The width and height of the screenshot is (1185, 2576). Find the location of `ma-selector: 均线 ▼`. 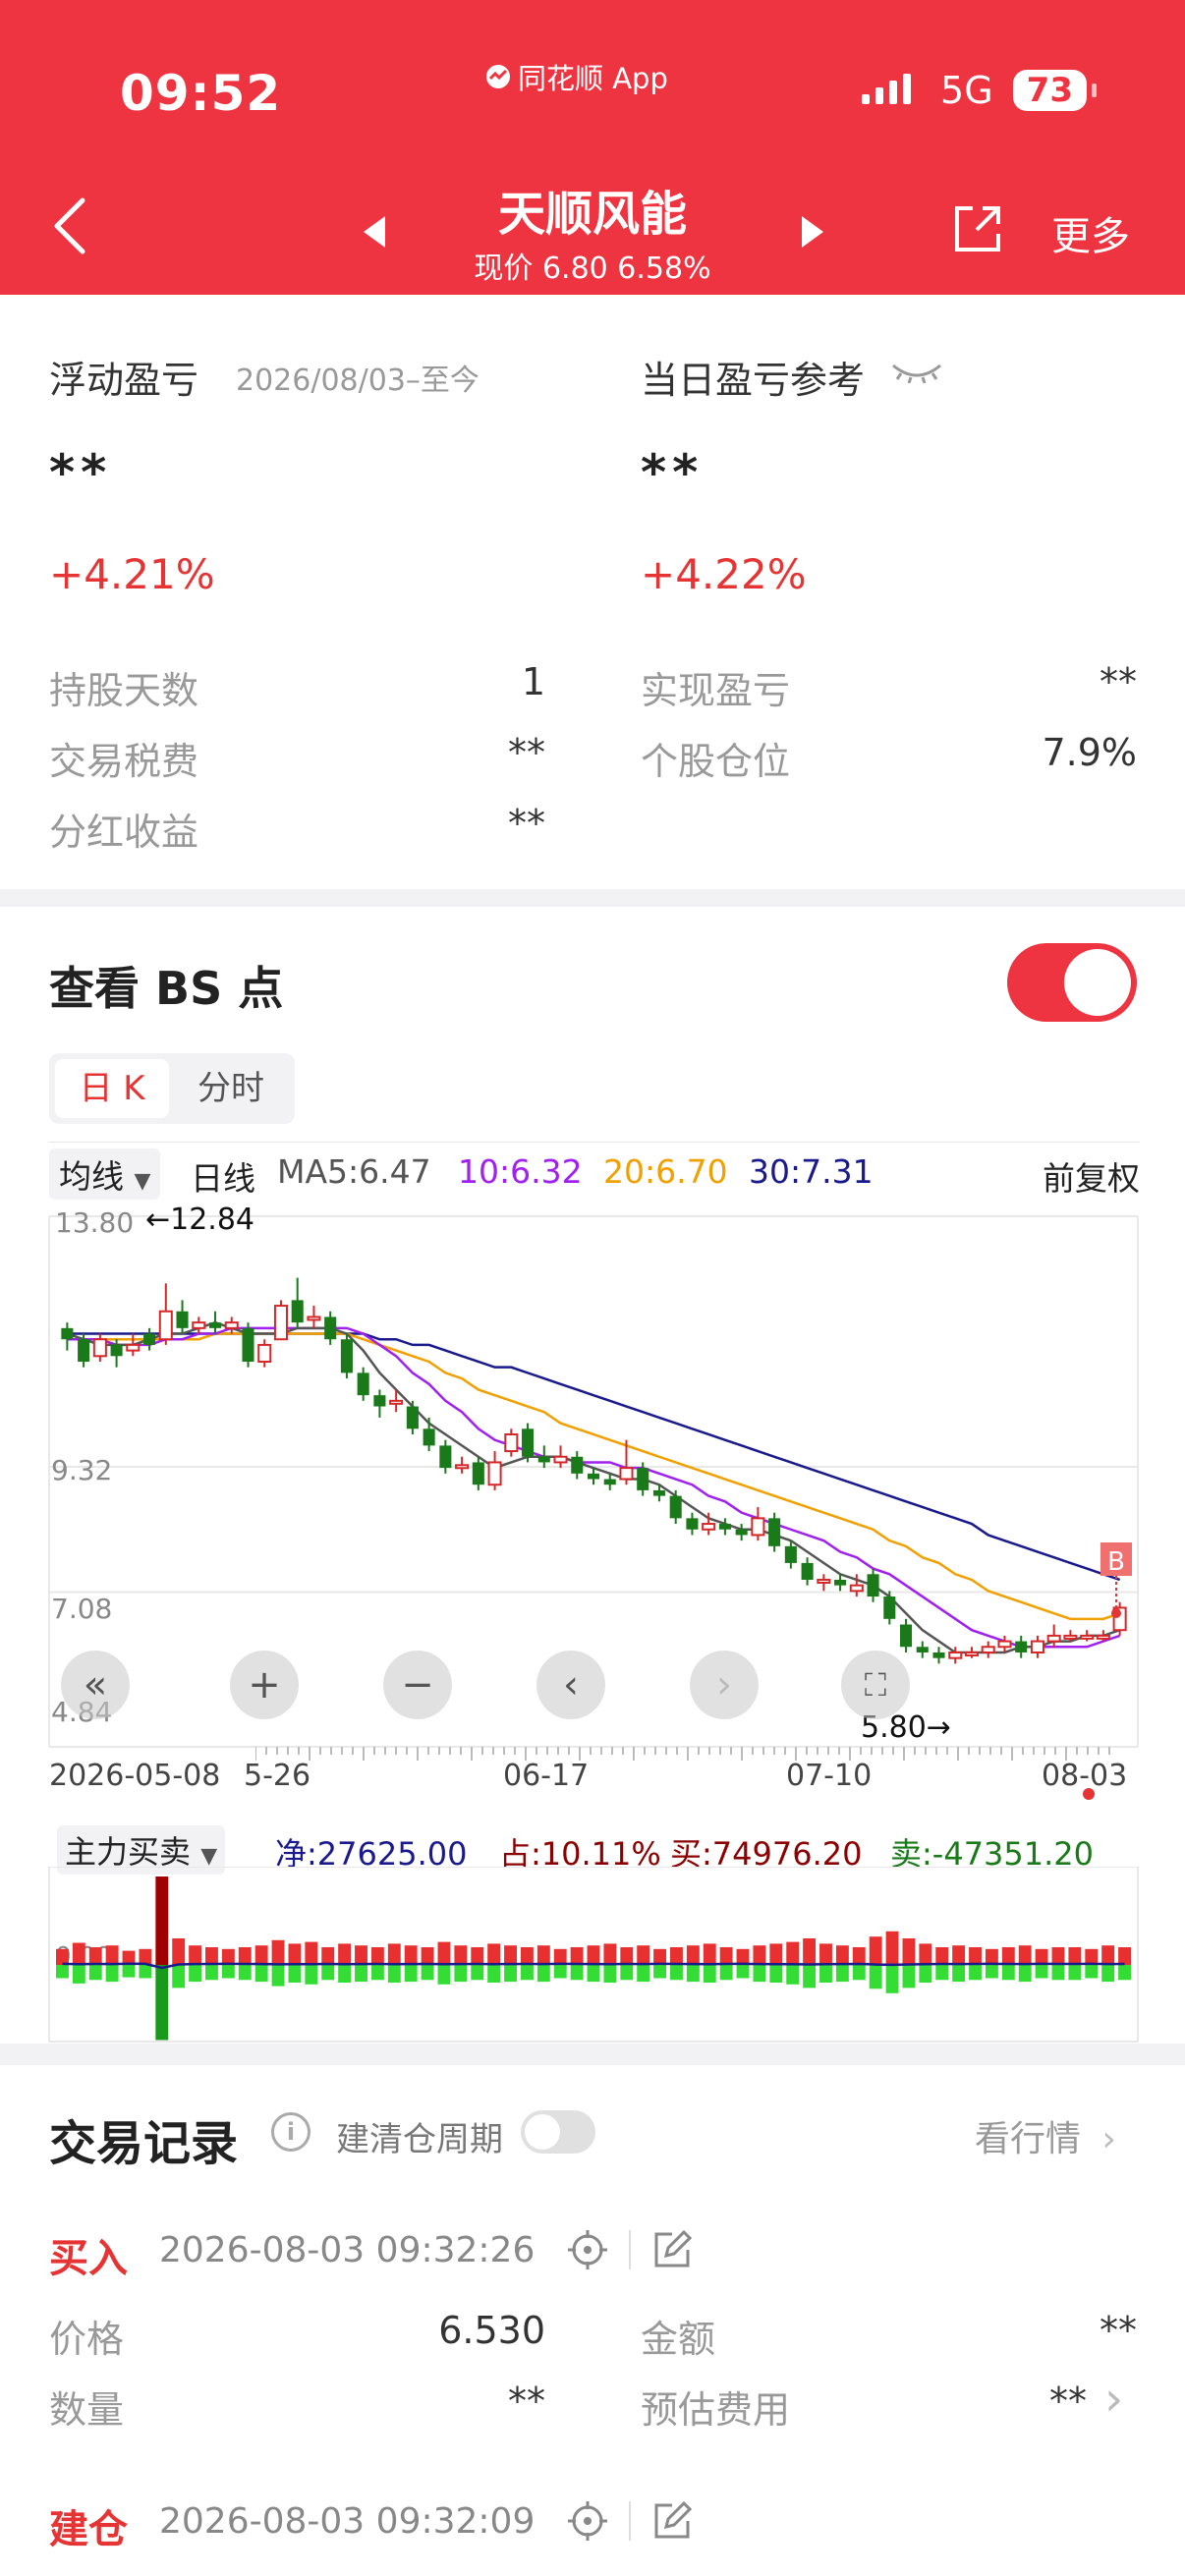

ma-selector: 均线 ▼ is located at coordinates (105, 1174).